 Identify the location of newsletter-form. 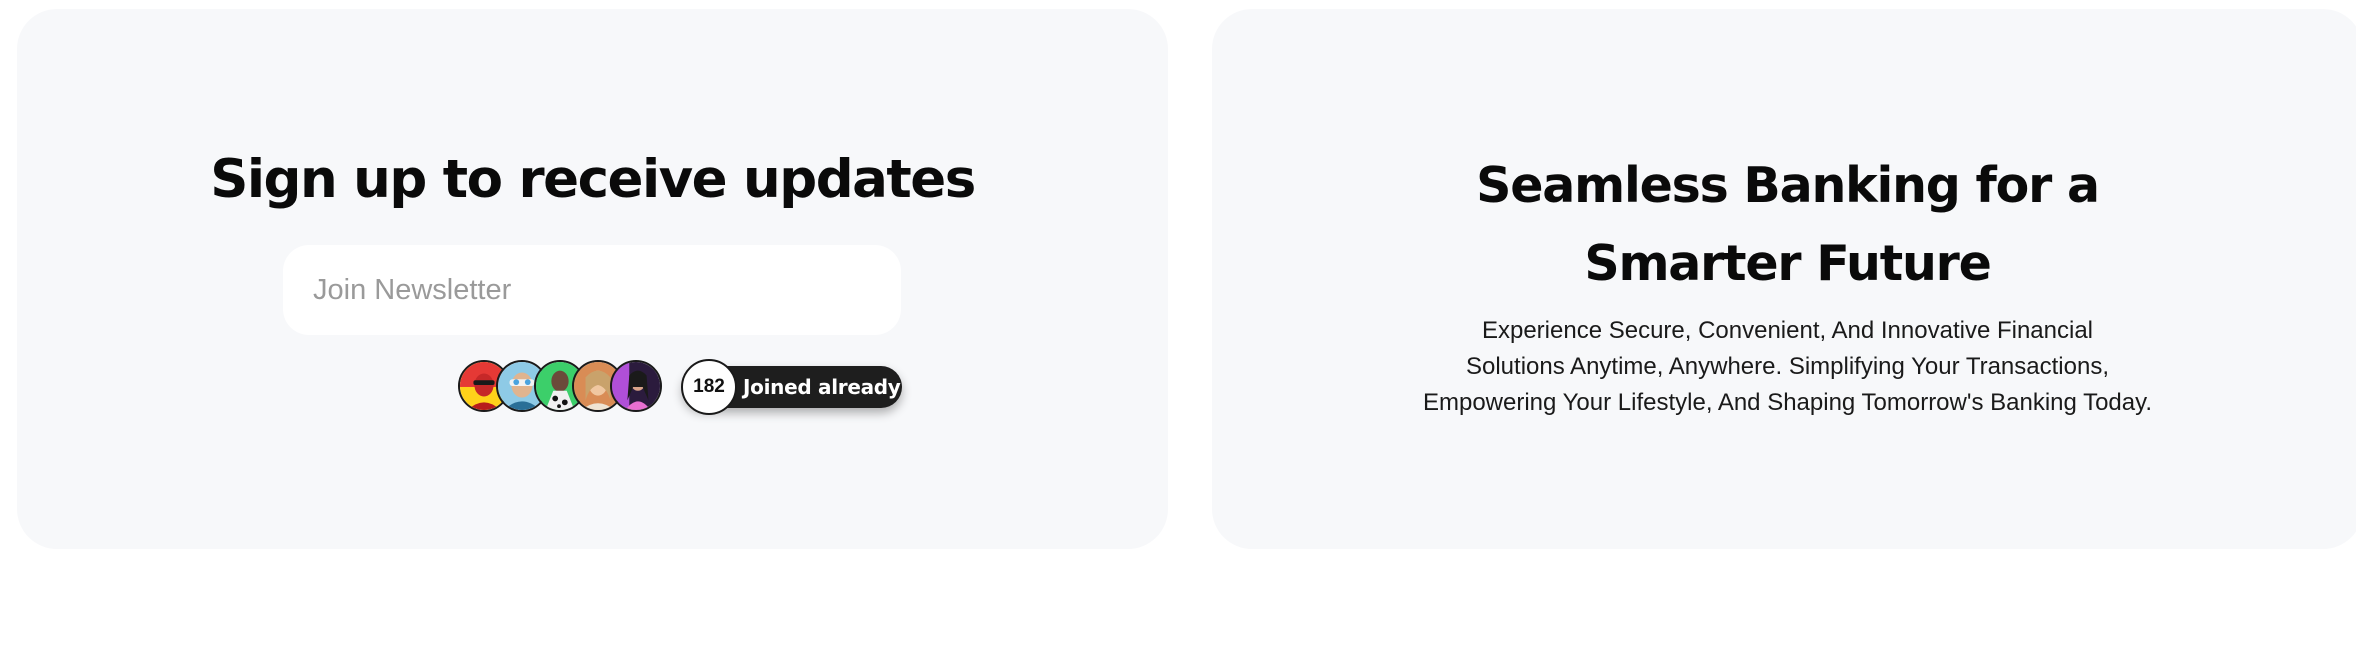
(592, 290).